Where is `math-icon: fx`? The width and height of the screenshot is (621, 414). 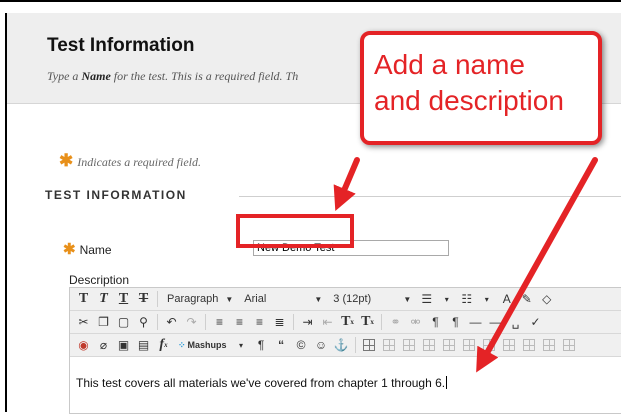
math-icon: fx is located at coordinates (163, 345).